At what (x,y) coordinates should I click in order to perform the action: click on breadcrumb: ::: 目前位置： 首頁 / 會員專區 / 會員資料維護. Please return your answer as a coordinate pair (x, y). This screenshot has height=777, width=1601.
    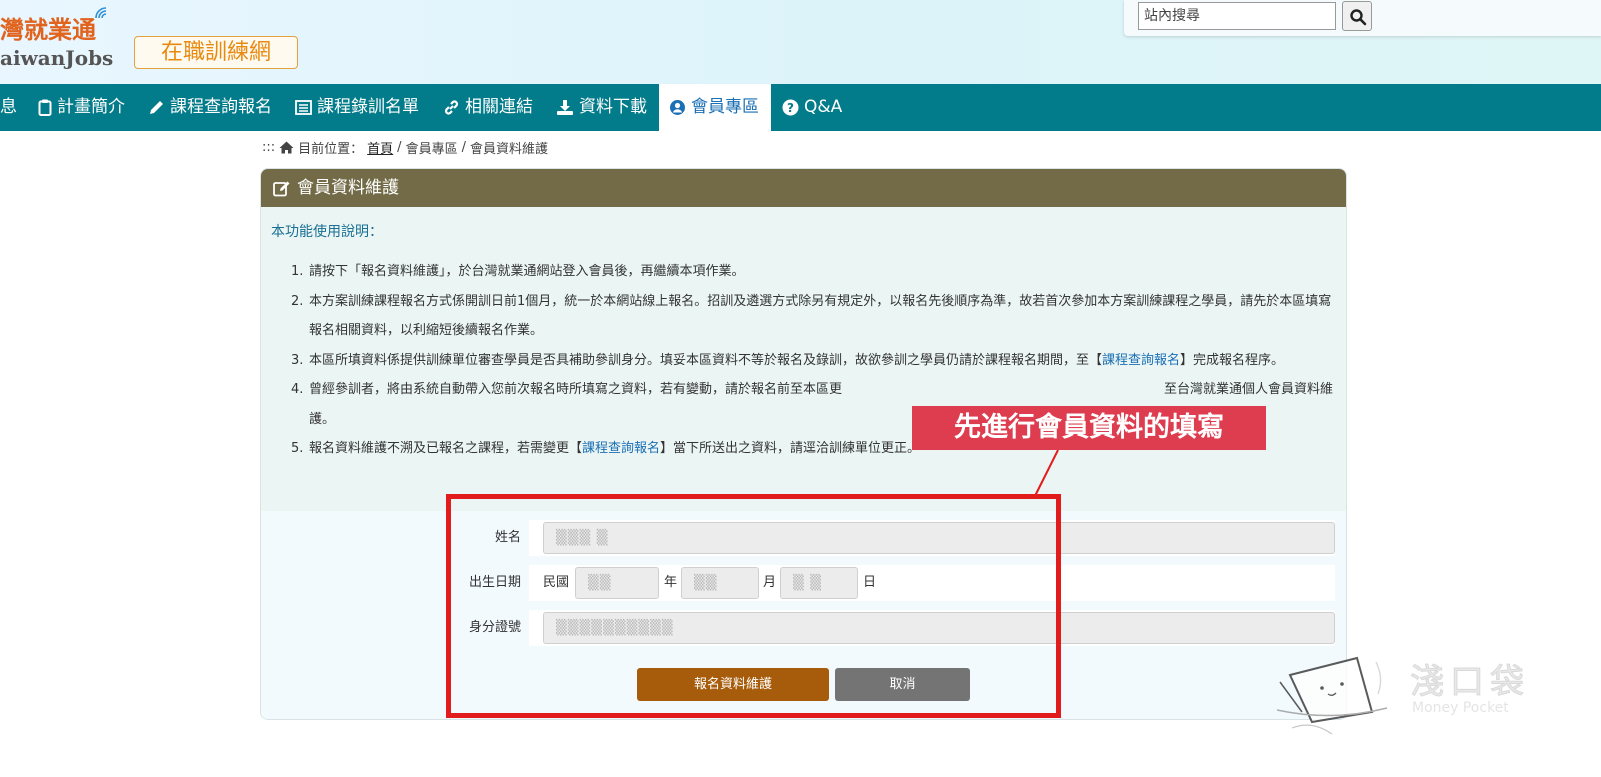
    Looking at the image, I should click on (405, 147).